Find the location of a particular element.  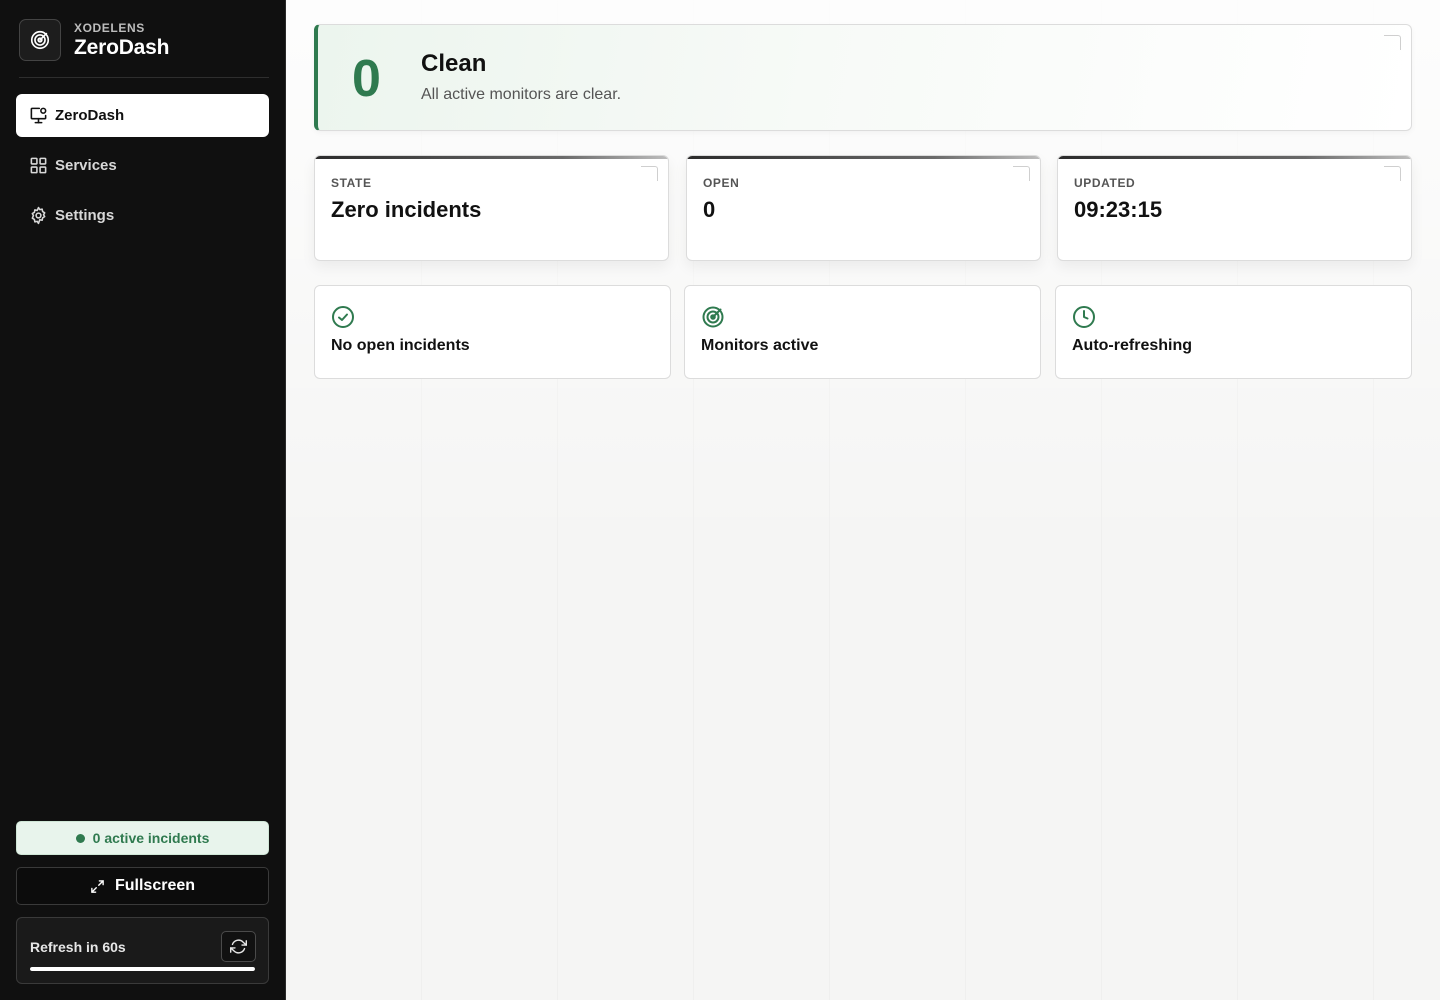

sidebar-nav: ZeroDash Services Settings is located at coordinates (142, 169).